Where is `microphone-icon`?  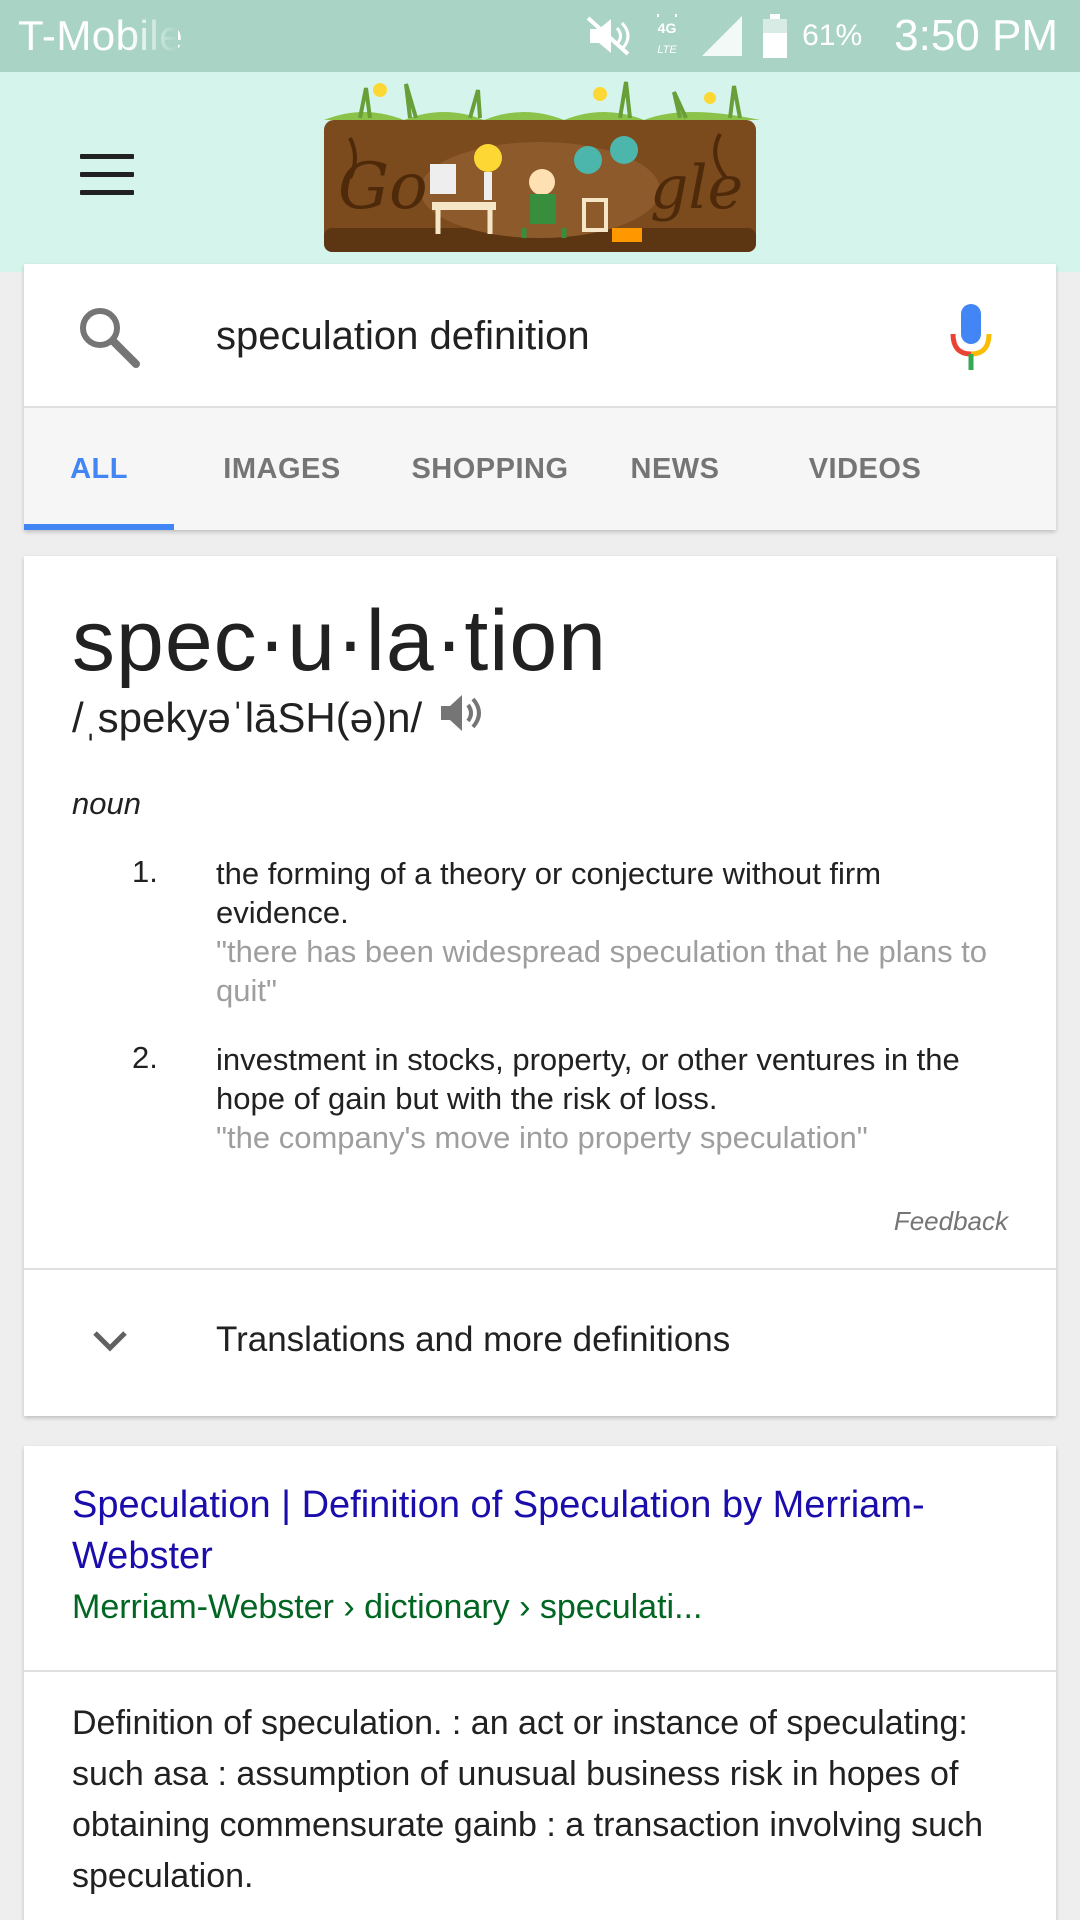
microphone-icon is located at coordinates (971, 337).